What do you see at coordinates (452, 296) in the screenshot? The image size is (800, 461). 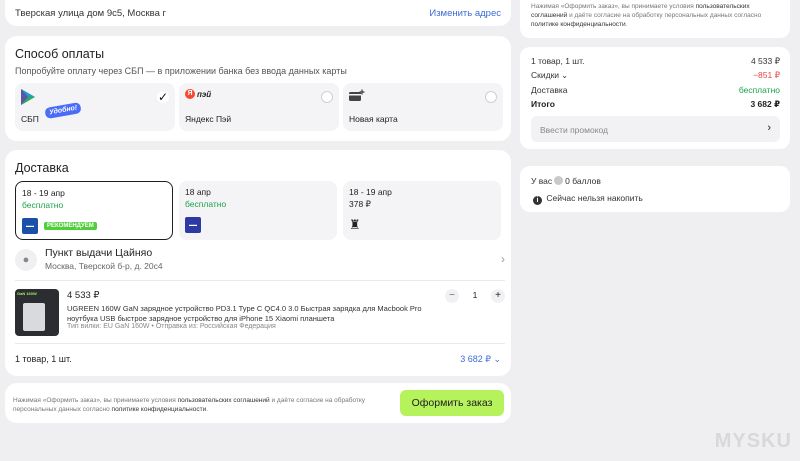 I see `decrease-button: −` at bounding box center [452, 296].